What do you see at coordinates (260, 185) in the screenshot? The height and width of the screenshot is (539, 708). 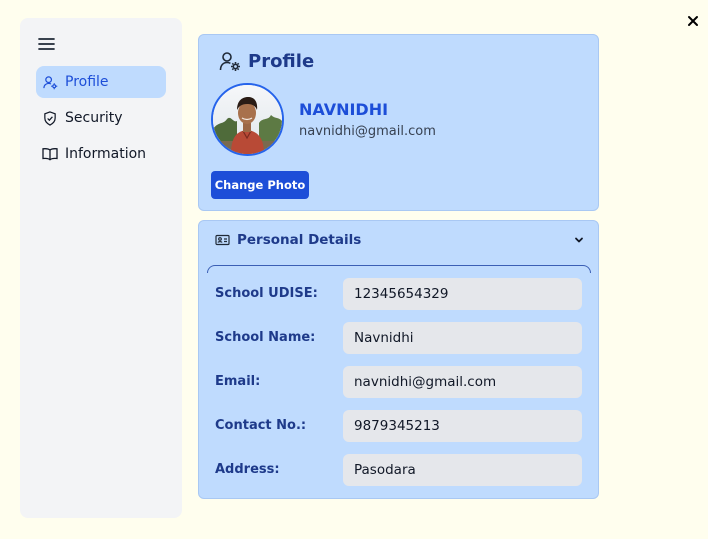 I see `change-photo-button: Change Photo` at bounding box center [260, 185].